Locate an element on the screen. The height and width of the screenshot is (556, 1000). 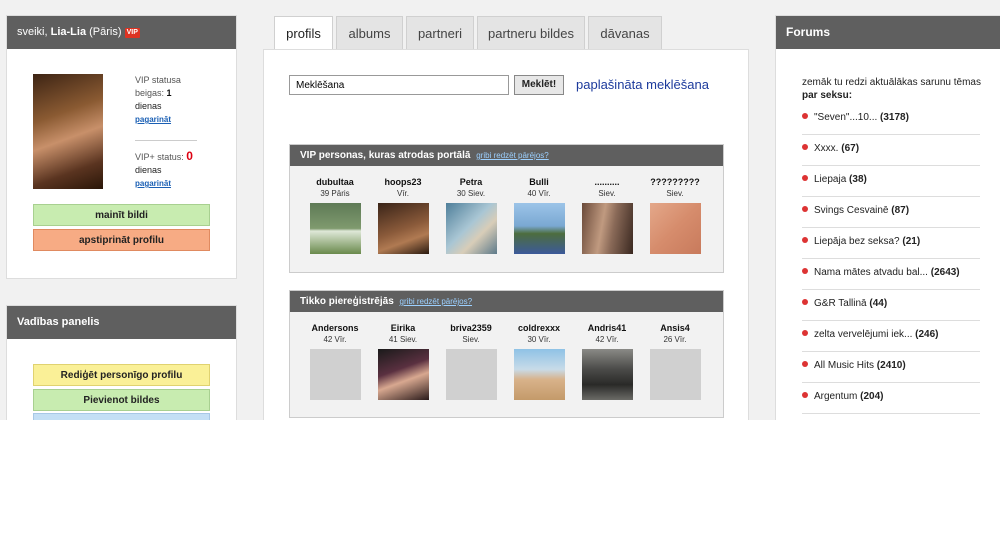
person-age: Vīr. is located at coordinates (402, 193).